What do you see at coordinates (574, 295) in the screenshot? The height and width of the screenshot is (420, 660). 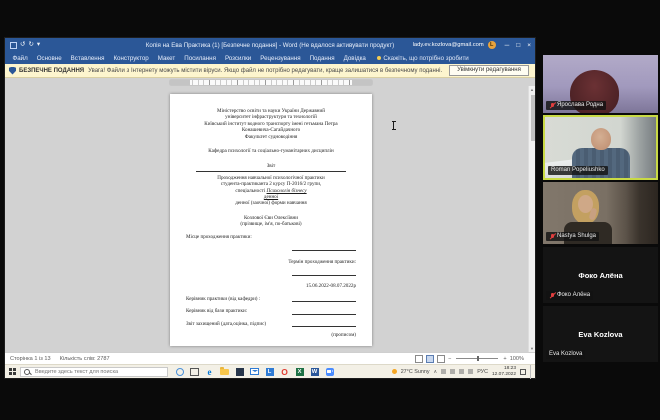 I see `participant-name: Фоко Алёна` at bounding box center [574, 295].